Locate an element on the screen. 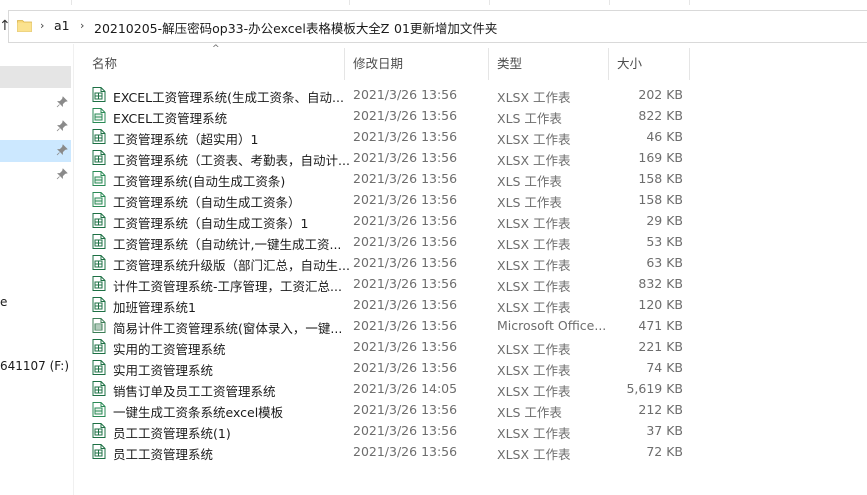  file-row: EXCEL工资管理系统 2021/3/26 13:56 XLS 工作表 822 KB is located at coordinates (386, 115).